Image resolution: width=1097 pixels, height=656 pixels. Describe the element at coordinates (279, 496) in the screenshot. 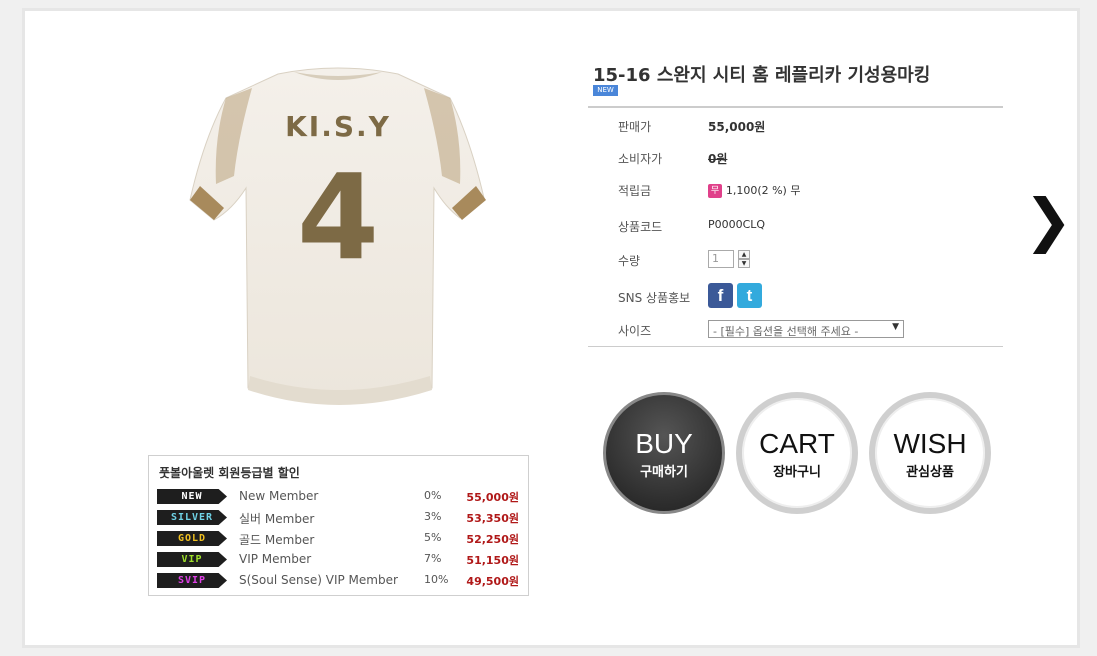

I see `tier-name: New Member` at that location.